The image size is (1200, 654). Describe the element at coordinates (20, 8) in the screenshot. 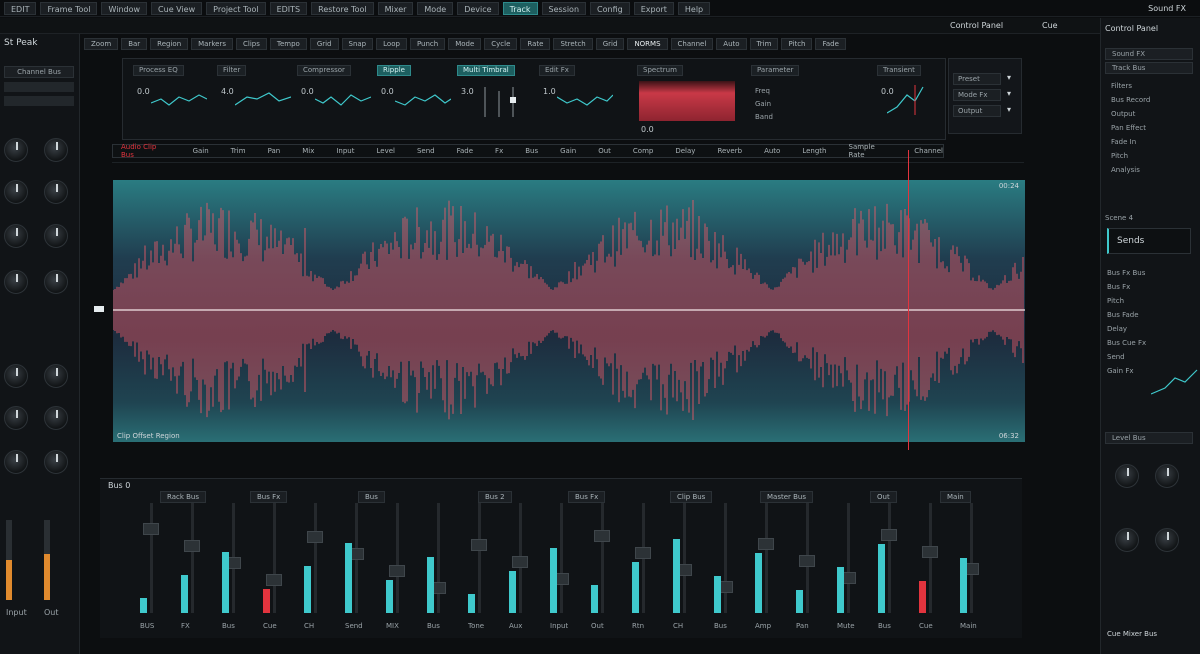

I see `menu-item-edit: EDIT` at that location.